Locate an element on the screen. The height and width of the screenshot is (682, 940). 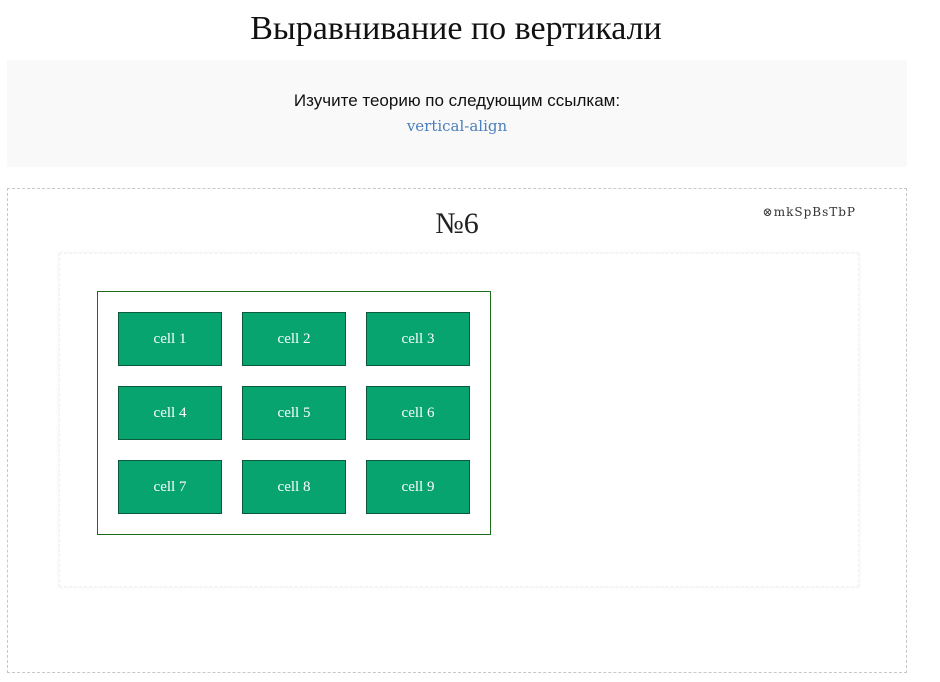
cell-5: cell 5 is located at coordinates (294, 413).